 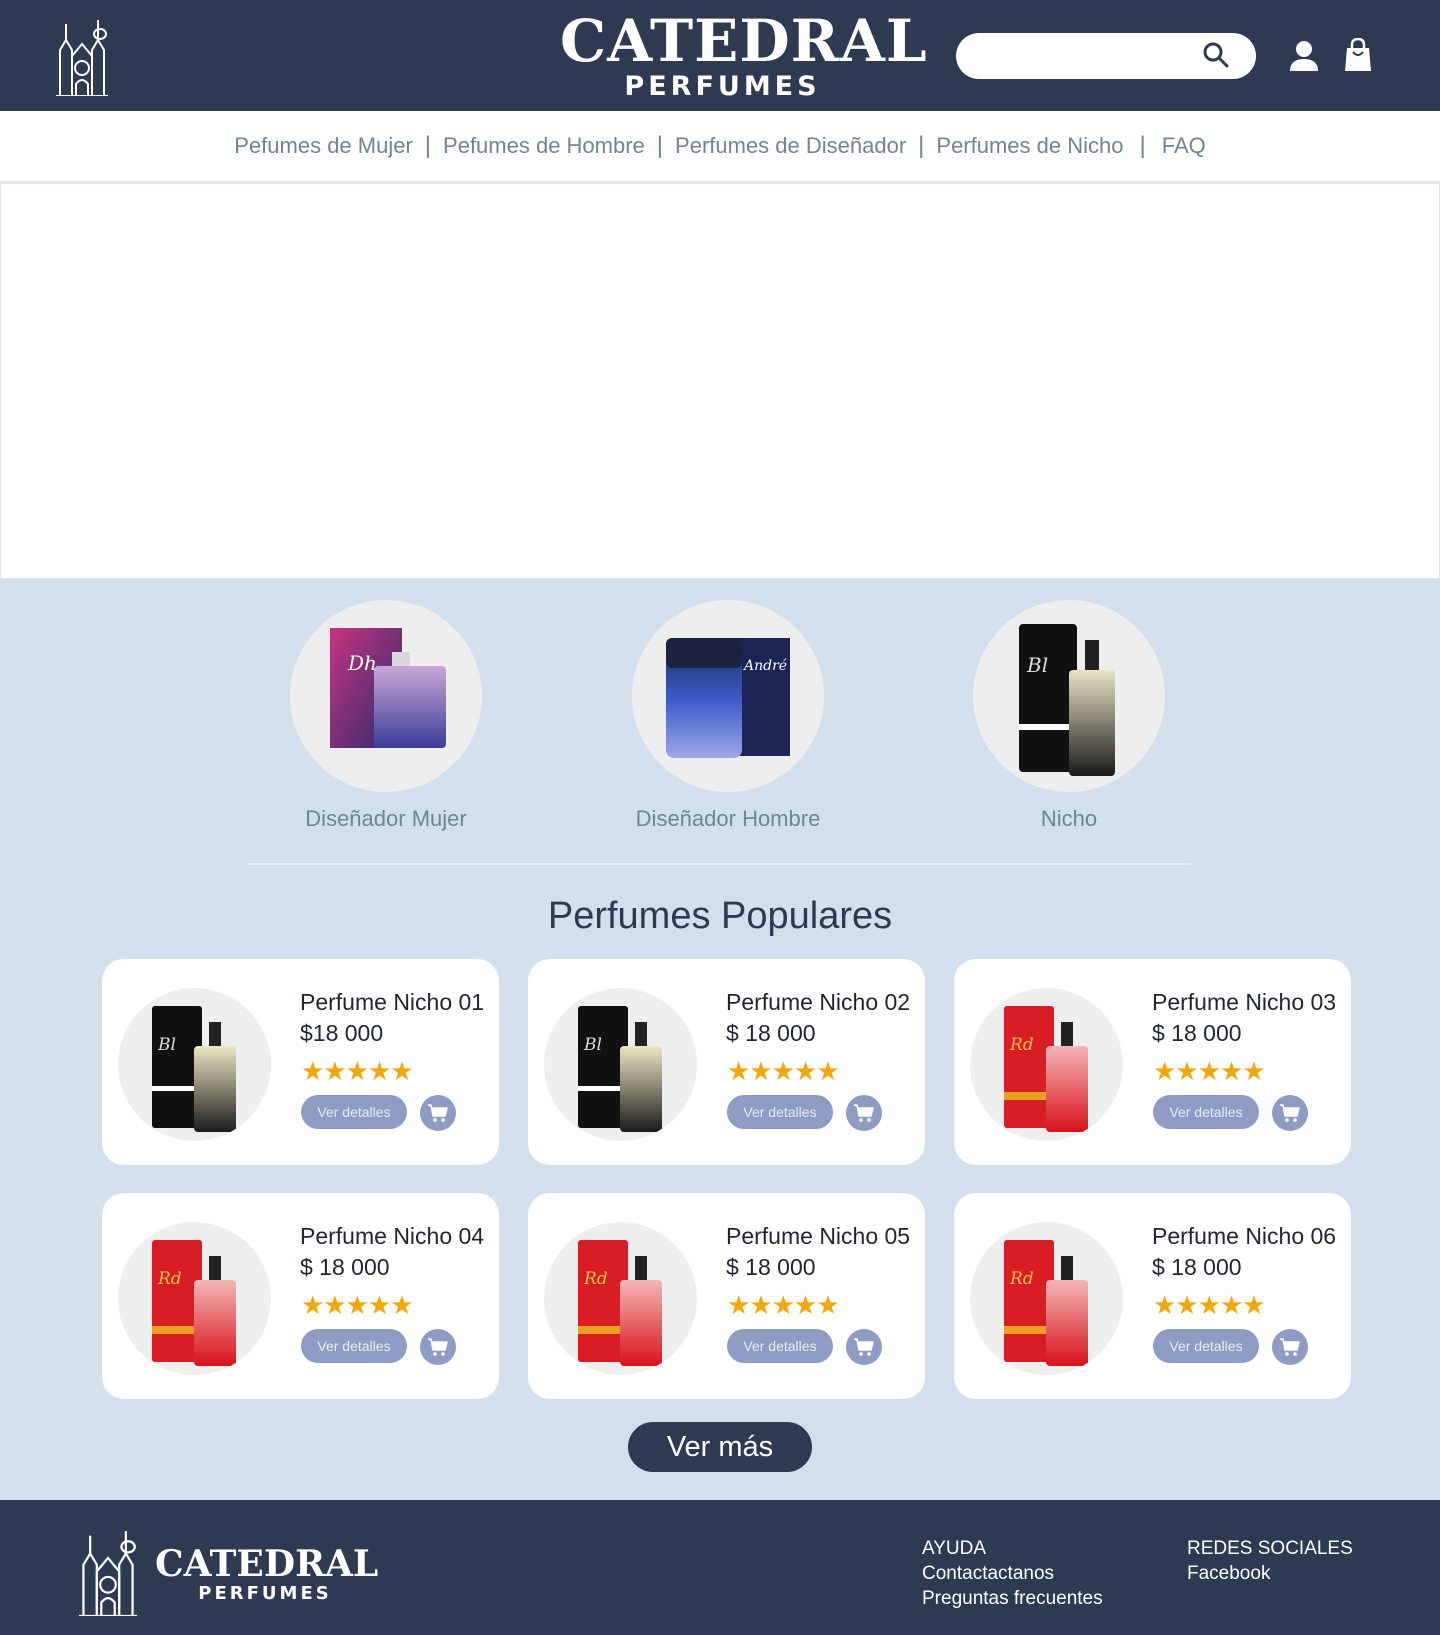 What do you see at coordinates (323, 146) in the screenshot?
I see `nav-item-women-perfumes: Pefumes de Mujer` at bounding box center [323, 146].